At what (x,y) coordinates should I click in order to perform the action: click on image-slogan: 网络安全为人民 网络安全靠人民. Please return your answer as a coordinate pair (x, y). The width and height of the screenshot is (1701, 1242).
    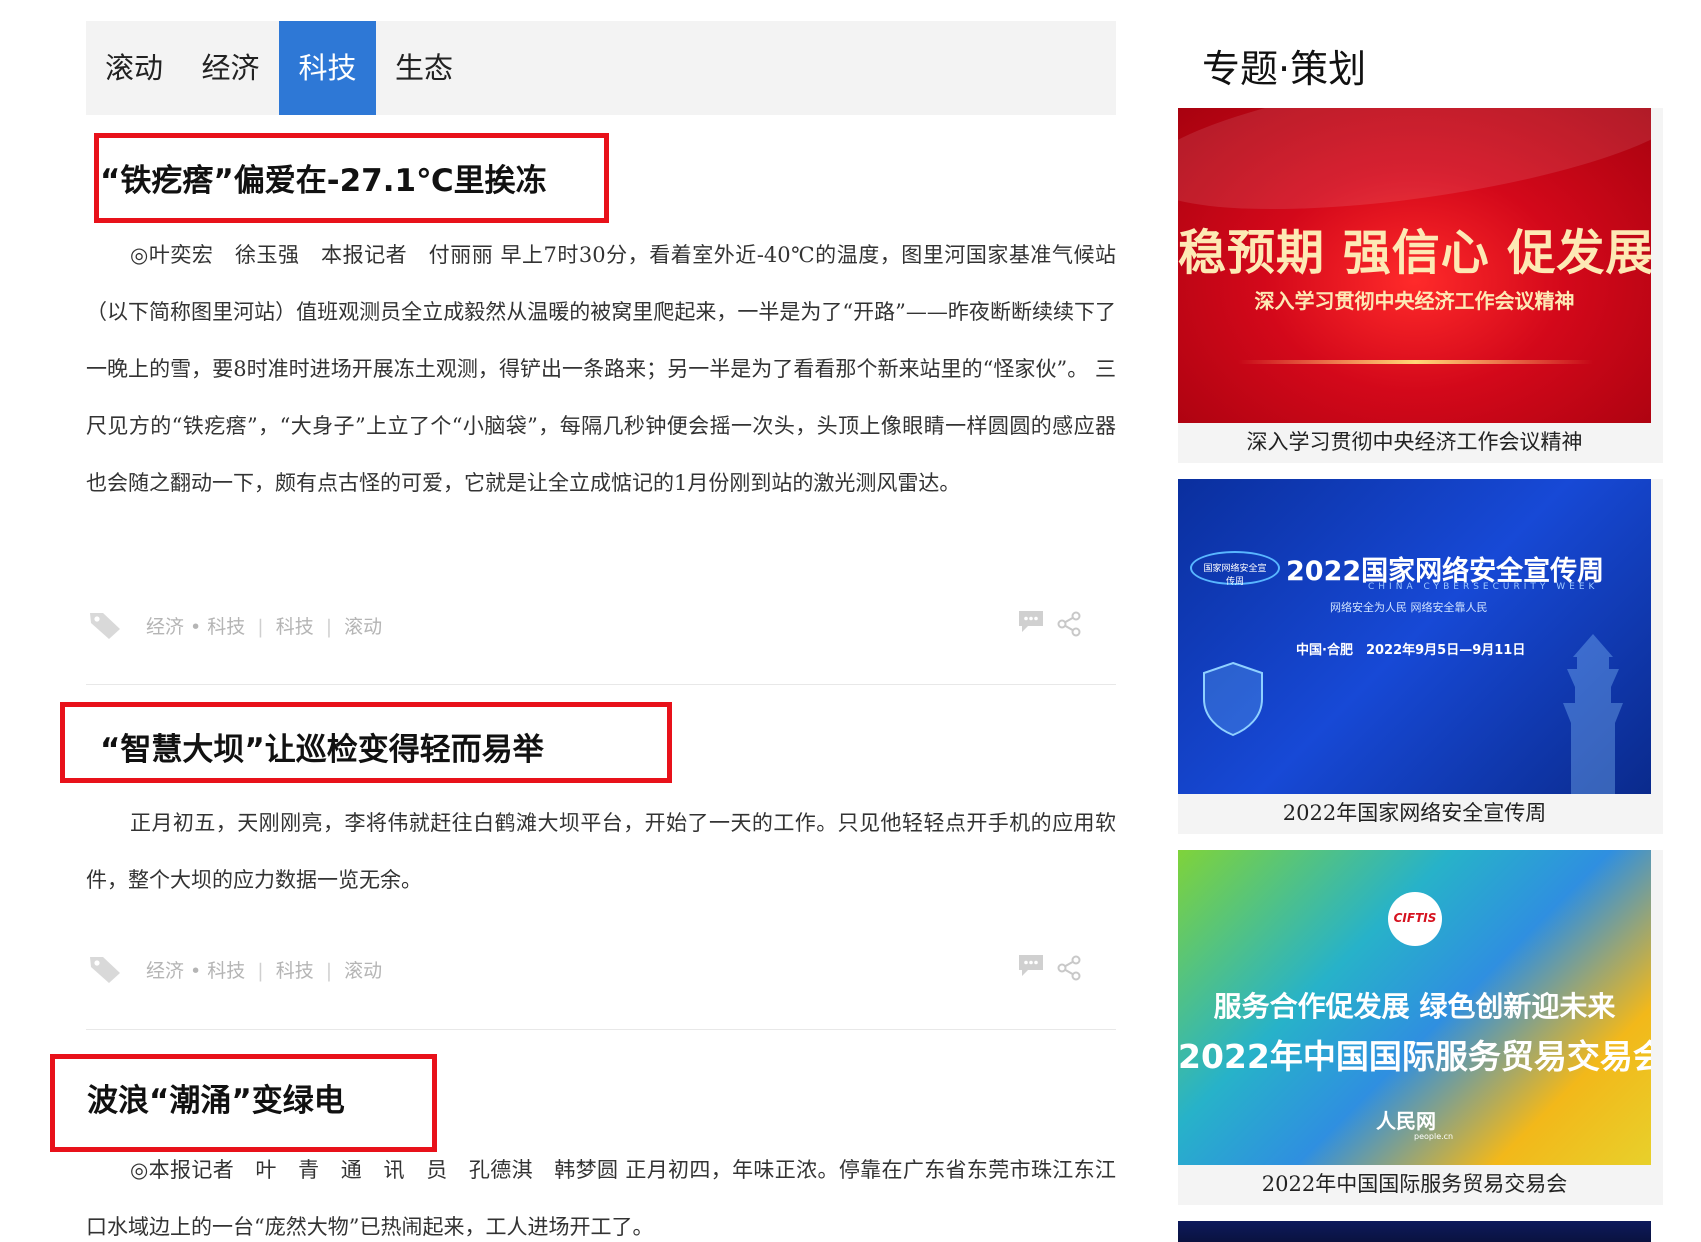
    Looking at the image, I should click on (1409, 607).